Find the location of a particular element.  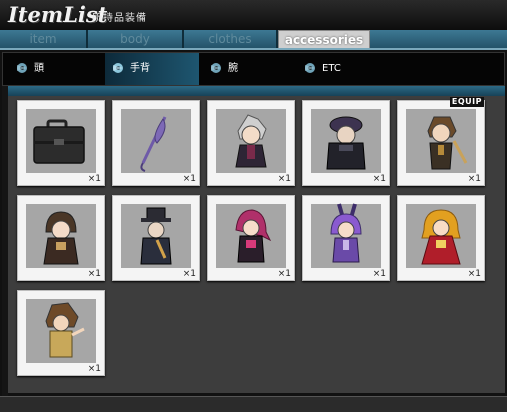

subtab-etc: ETC is located at coordinates (344, 69).